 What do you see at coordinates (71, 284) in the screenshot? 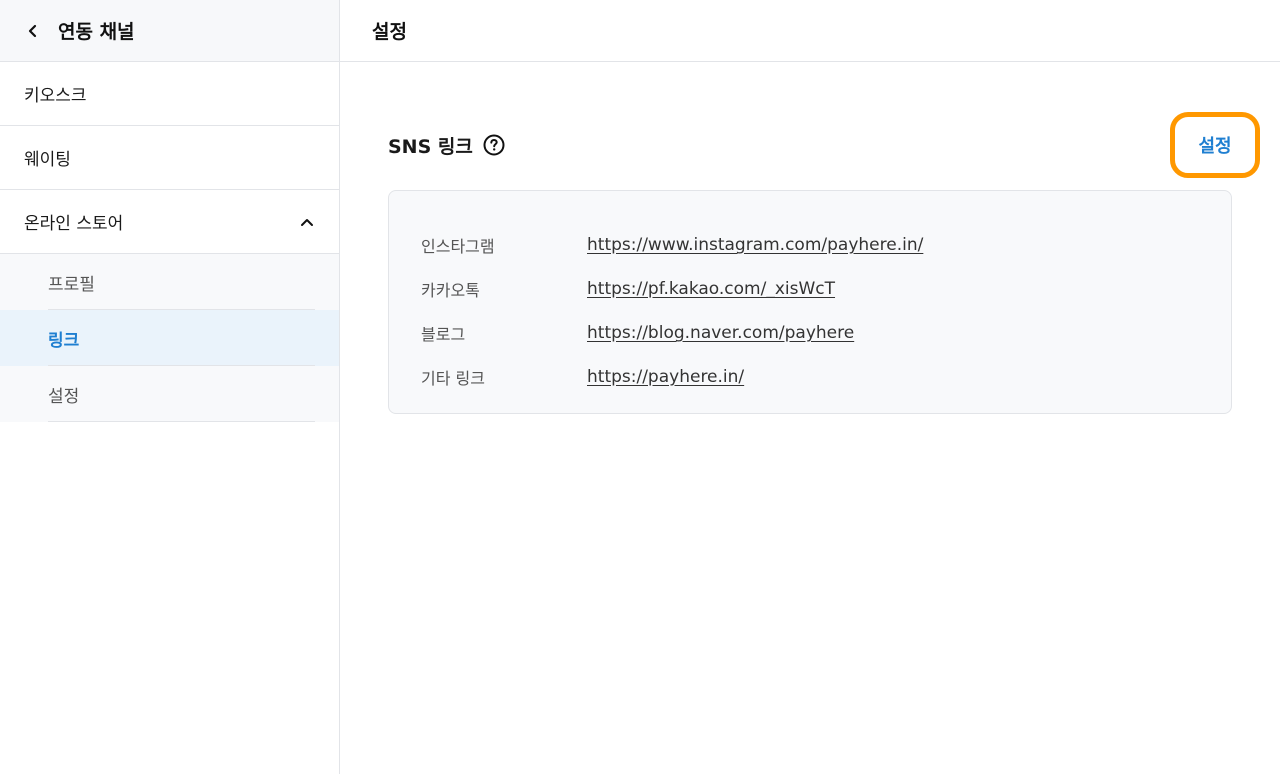
I see `sidebar-subitem-label: 프로필` at bounding box center [71, 284].